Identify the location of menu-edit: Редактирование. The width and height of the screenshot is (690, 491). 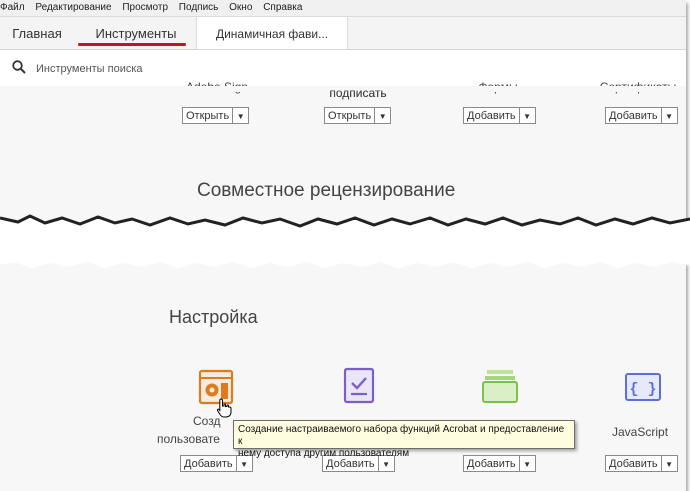
(73, 7).